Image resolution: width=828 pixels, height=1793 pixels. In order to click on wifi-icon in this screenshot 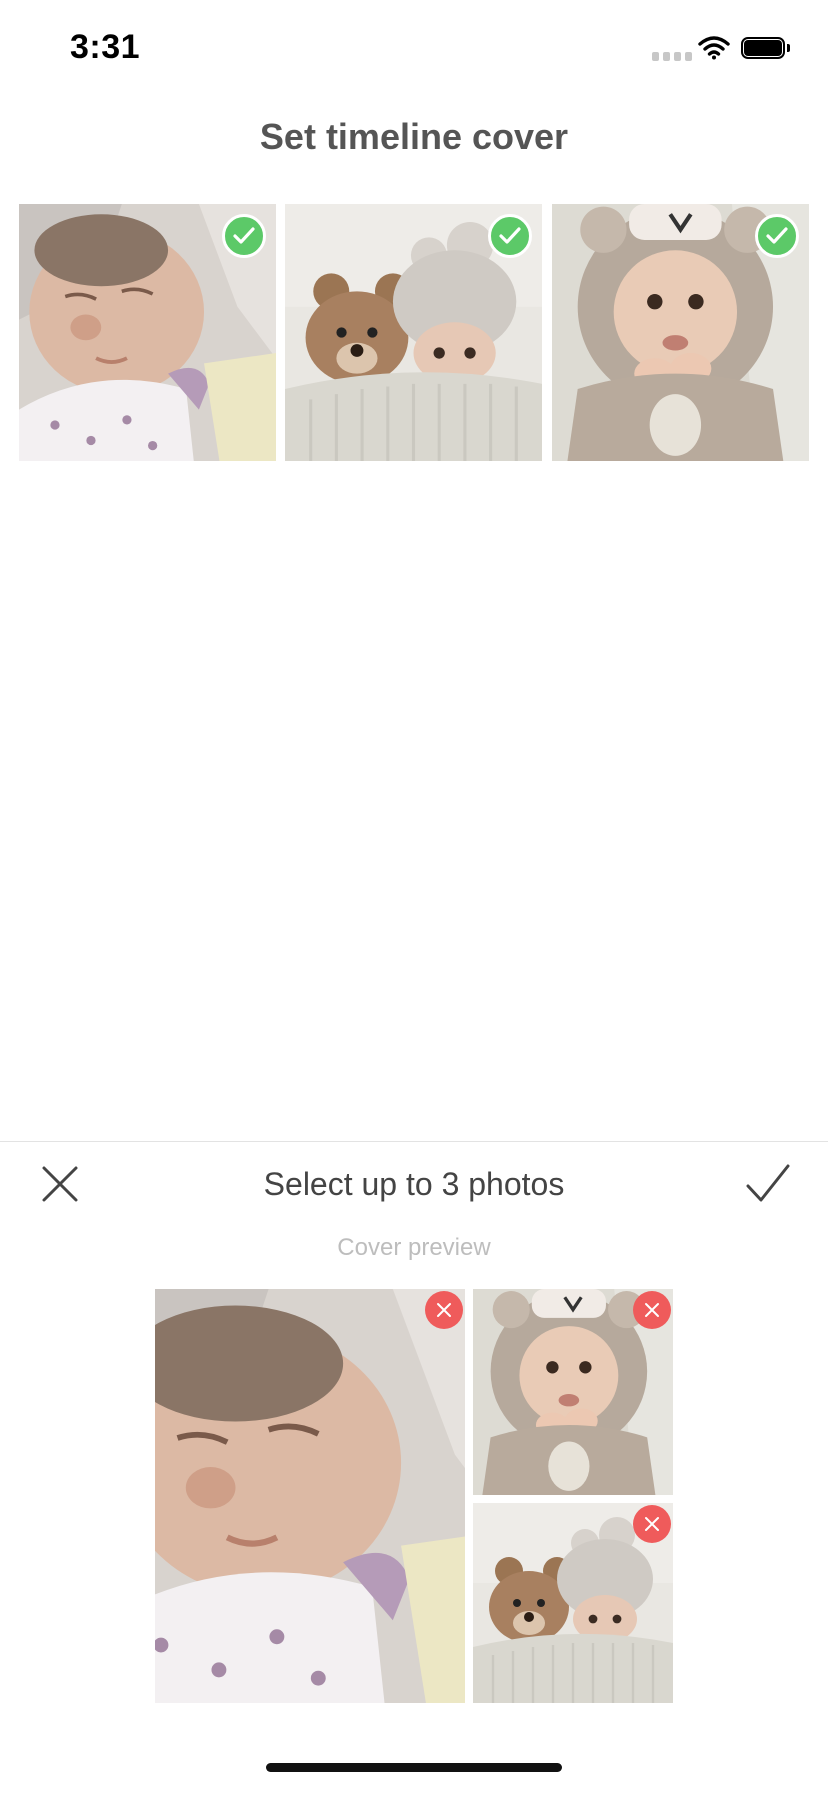, I will do `click(714, 50)`.